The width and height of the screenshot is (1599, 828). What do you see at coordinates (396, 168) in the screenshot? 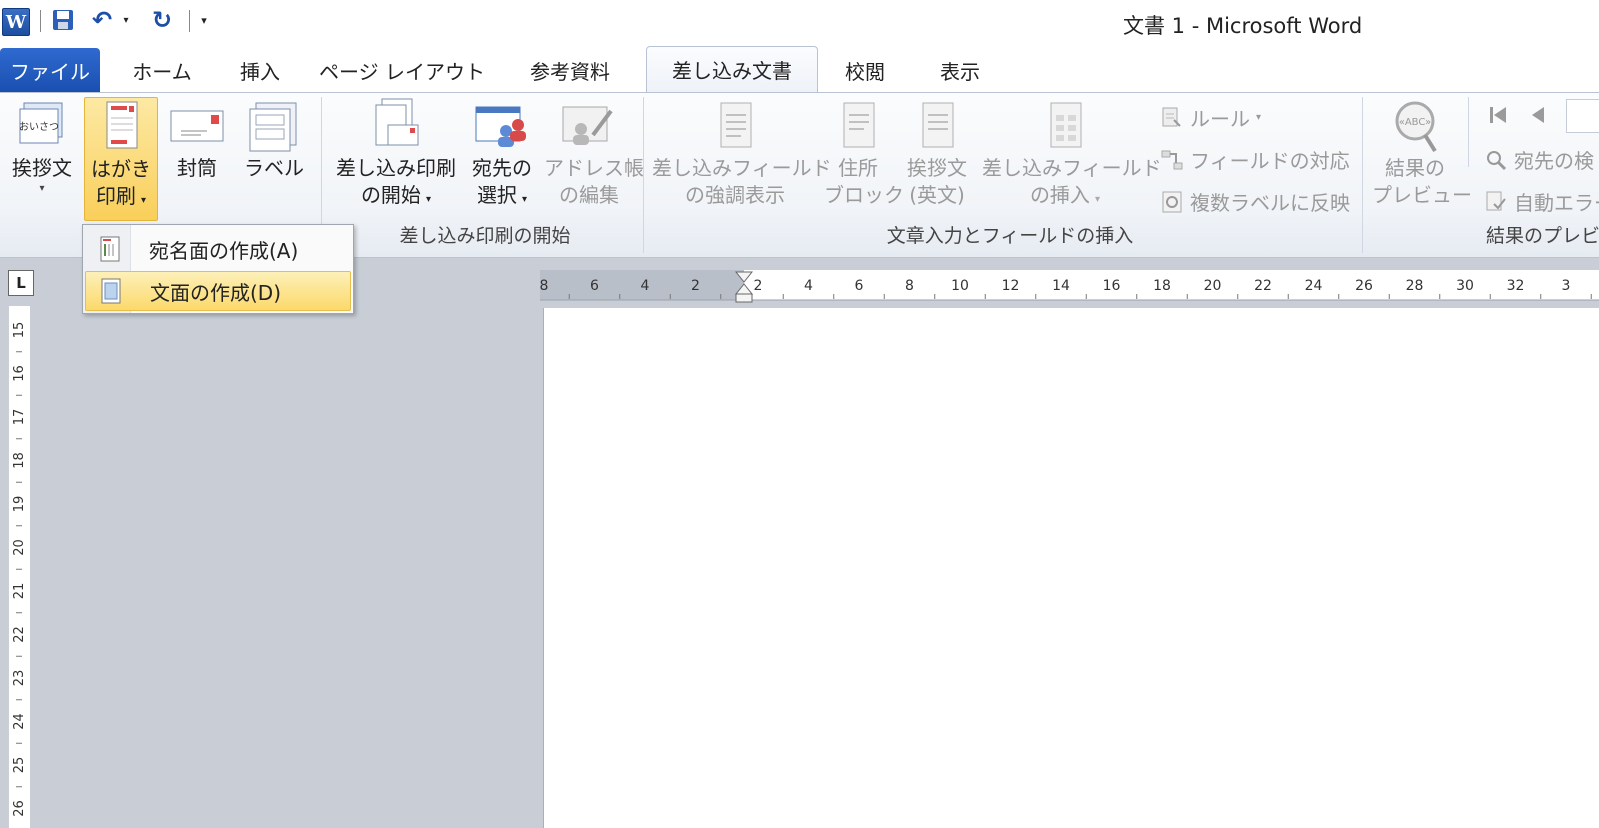
I see `start-mail-merge-line1: 差し込み印刷` at bounding box center [396, 168].